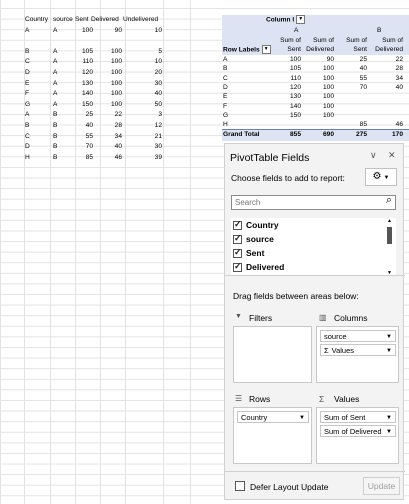 This screenshot has width=409, height=504. I want to click on values-drop-area: Sum of Sent ▼ Sum of Delivered ▼, so click(357, 435).